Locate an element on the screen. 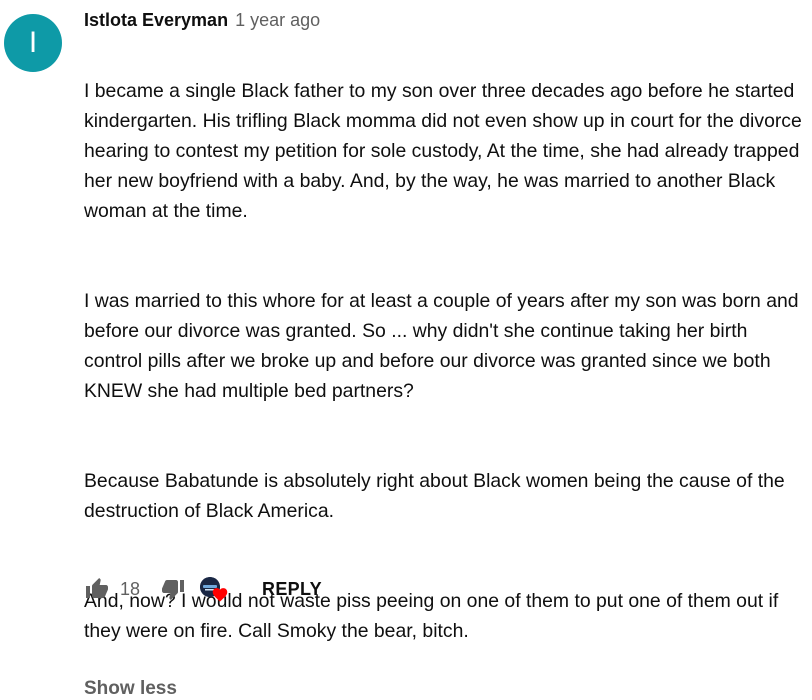 The image size is (812, 700). show-less-button: Show less is located at coordinates (130, 689).